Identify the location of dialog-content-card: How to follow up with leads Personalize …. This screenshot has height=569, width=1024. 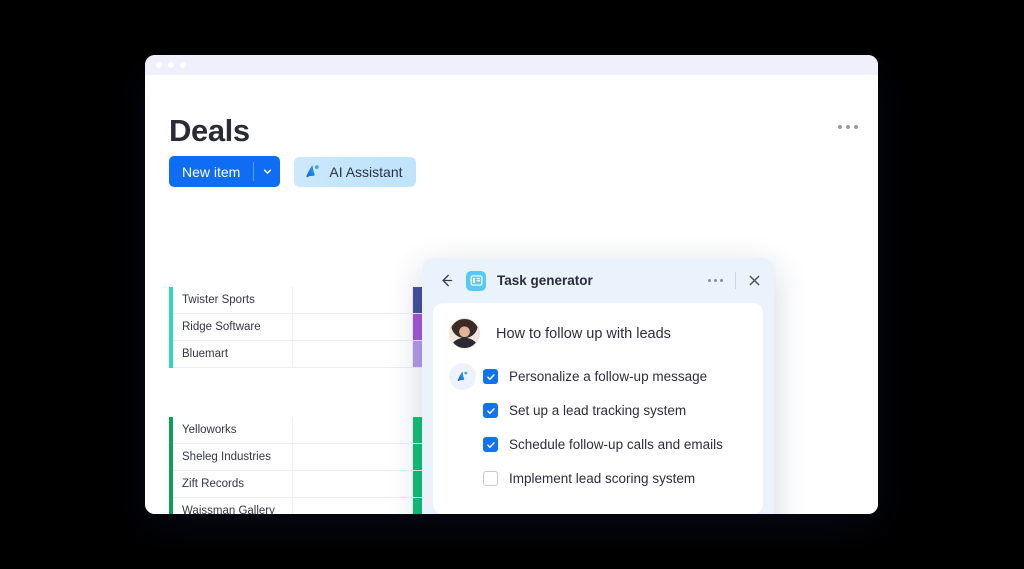
(598, 408).